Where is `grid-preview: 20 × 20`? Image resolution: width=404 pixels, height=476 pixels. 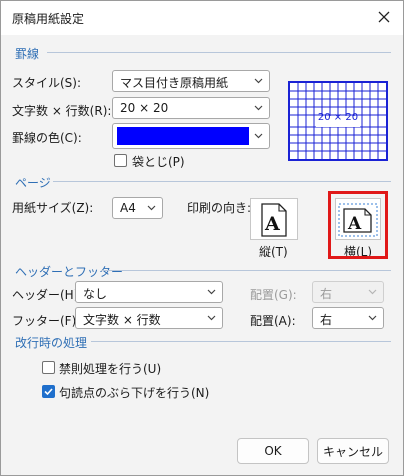 grid-preview: 20 × 20 is located at coordinates (338, 121).